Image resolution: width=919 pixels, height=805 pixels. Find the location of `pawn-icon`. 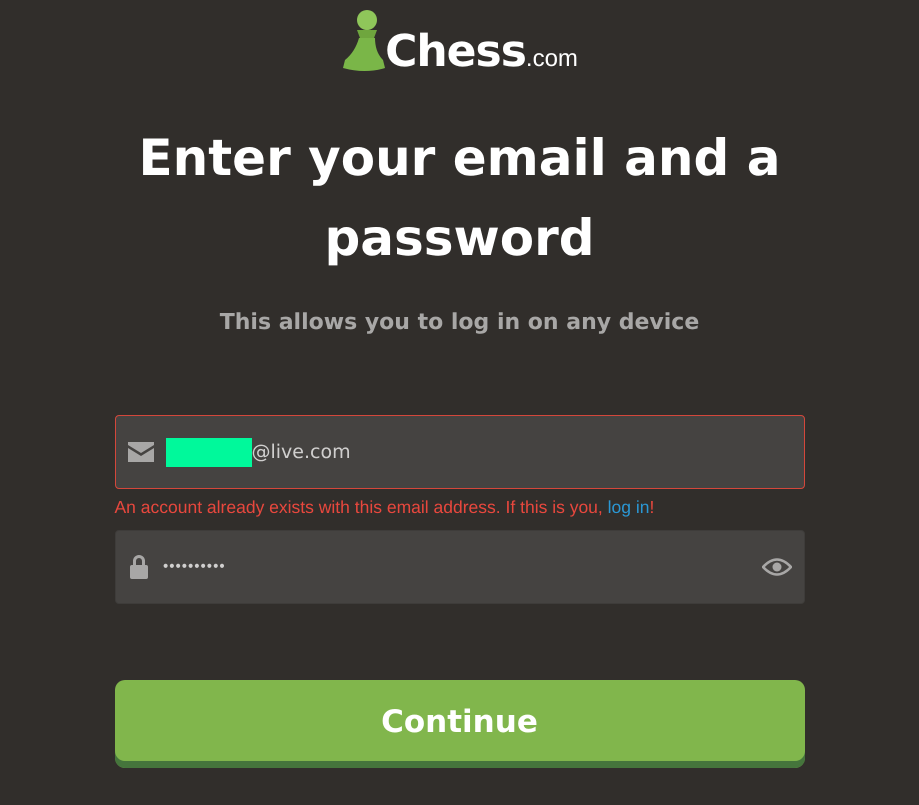

pawn-icon is located at coordinates (364, 41).